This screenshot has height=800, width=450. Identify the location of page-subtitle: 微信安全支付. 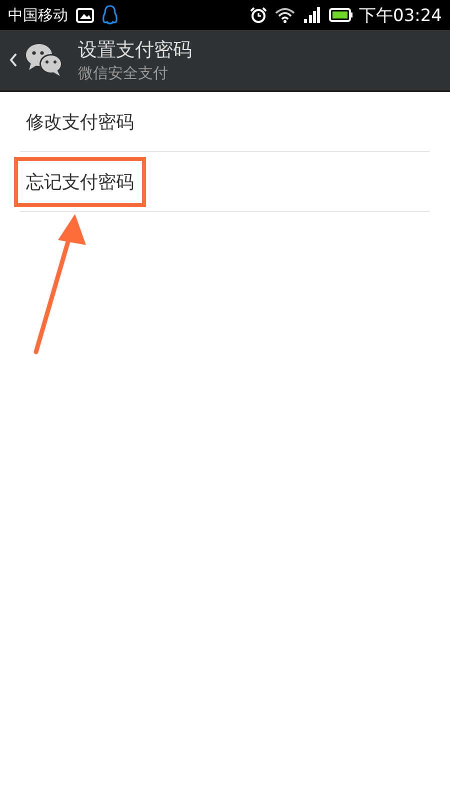
(123, 73).